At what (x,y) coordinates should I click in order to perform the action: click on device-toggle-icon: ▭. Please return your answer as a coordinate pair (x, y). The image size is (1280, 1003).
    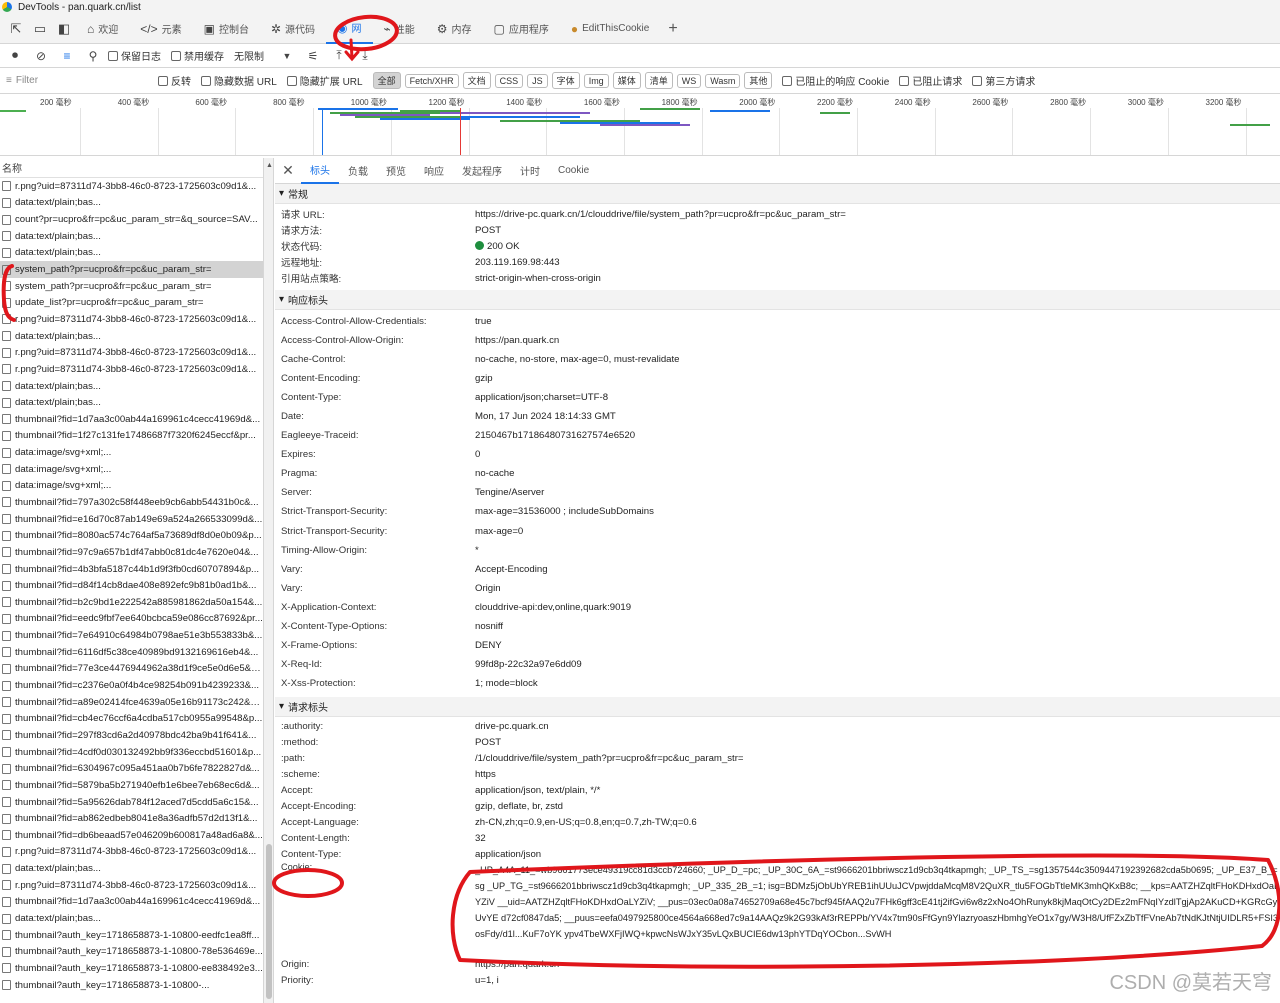
    Looking at the image, I should click on (40, 29).